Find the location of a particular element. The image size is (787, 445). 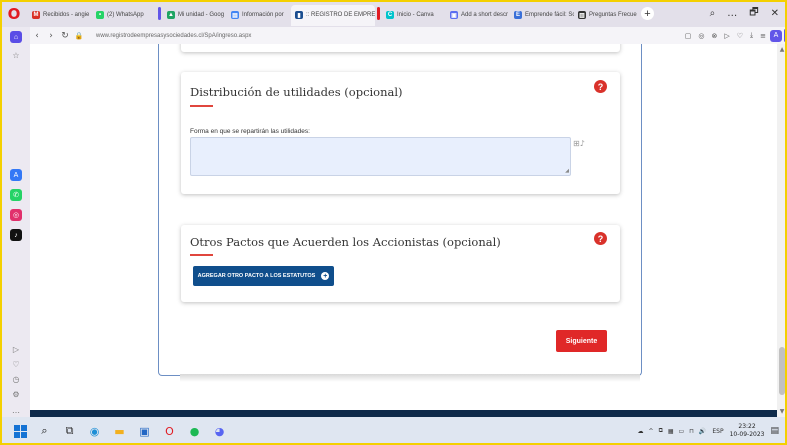

back-icon: ‹ is located at coordinates (37, 36).